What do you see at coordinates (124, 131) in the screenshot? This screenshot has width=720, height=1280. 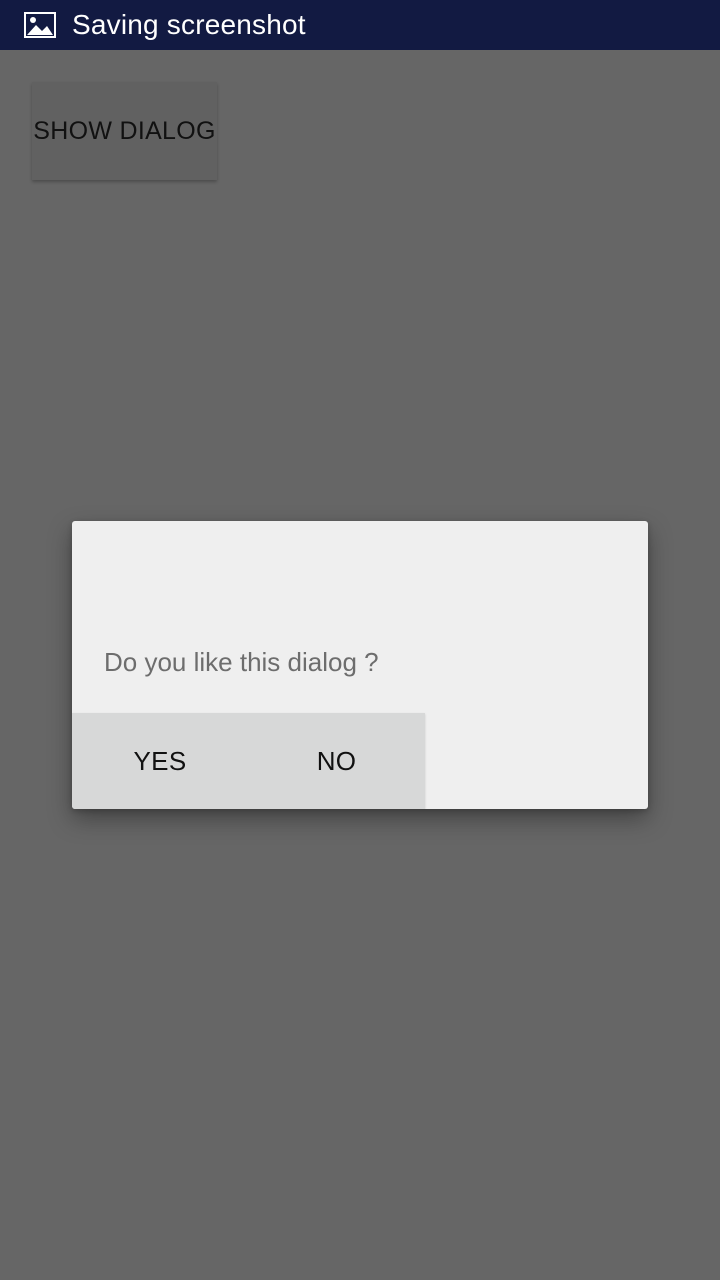 I see `show-dialog-button: SHOW DIALOG` at bounding box center [124, 131].